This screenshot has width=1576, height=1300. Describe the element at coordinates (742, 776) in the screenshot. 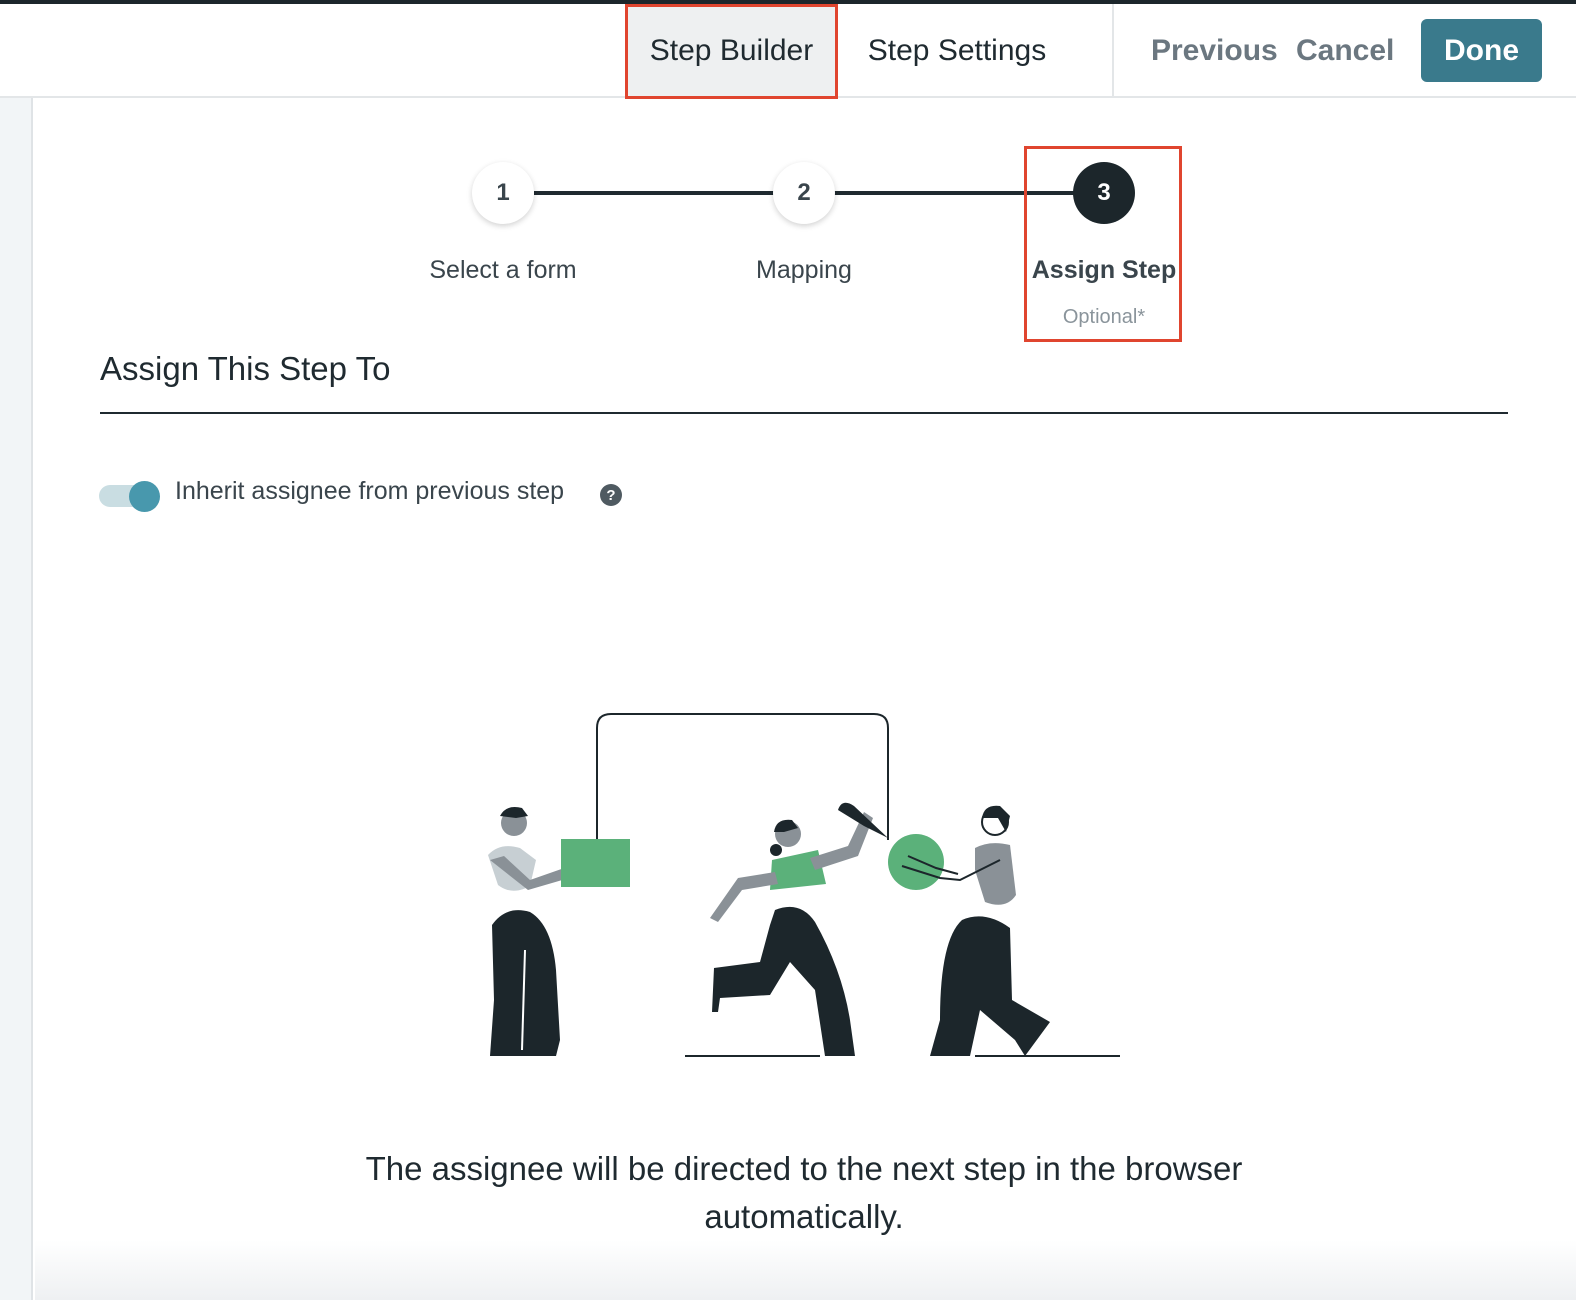

I see `connector-frame` at that location.